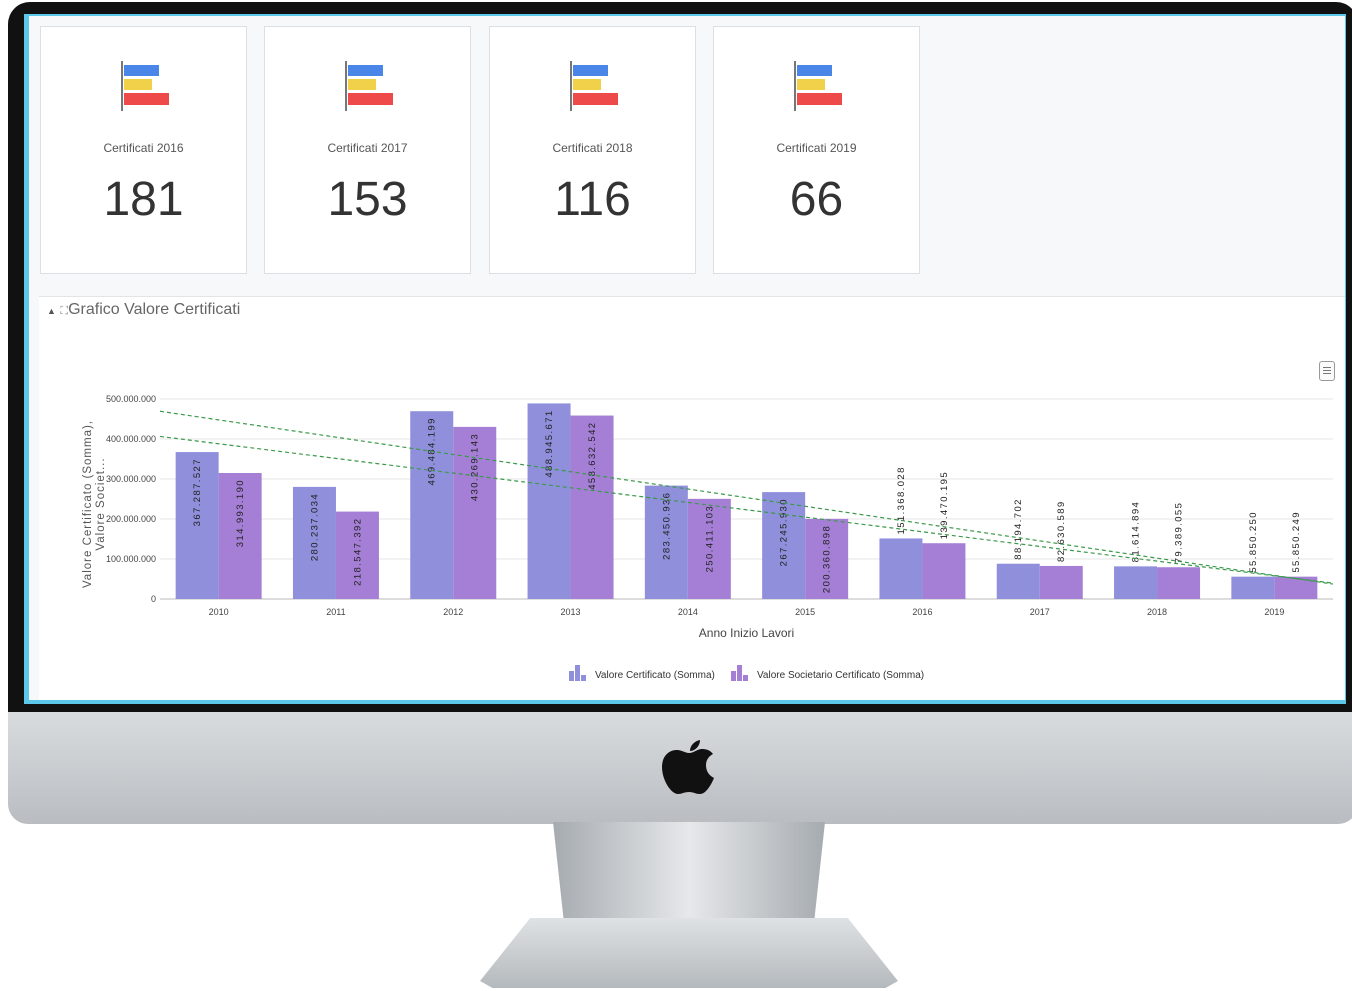 This screenshot has height=991, width=1352. I want to click on data-label: 79.389.055, so click(1179, 533).